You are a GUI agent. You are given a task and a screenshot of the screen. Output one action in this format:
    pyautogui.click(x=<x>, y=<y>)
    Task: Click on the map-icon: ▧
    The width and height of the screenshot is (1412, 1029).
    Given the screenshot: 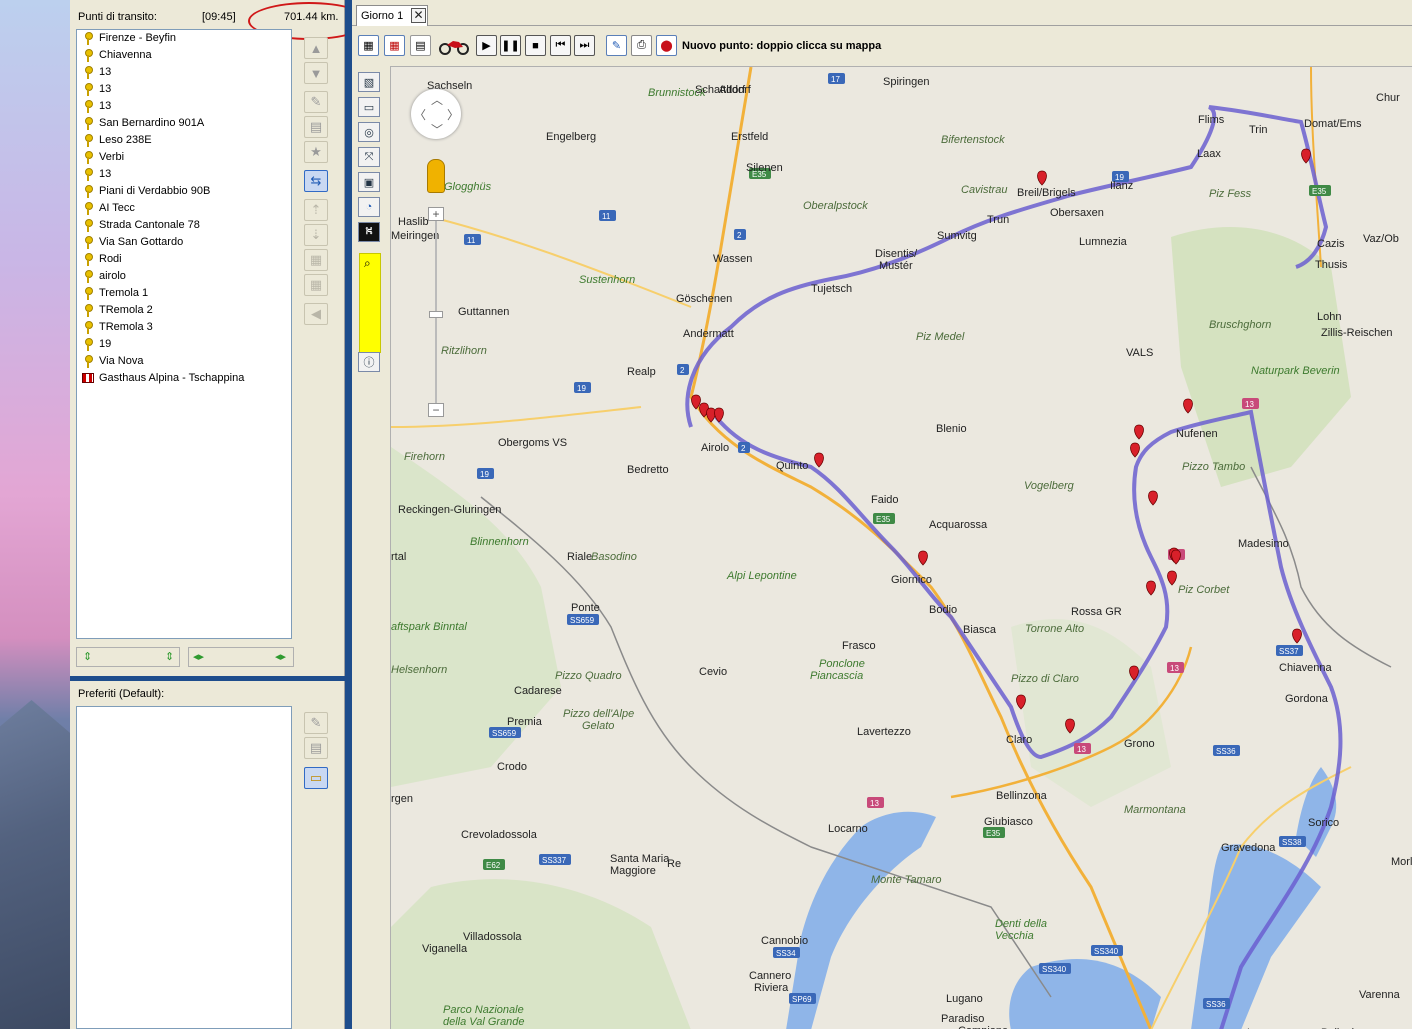 What is the action you would take?
    pyautogui.click(x=369, y=82)
    